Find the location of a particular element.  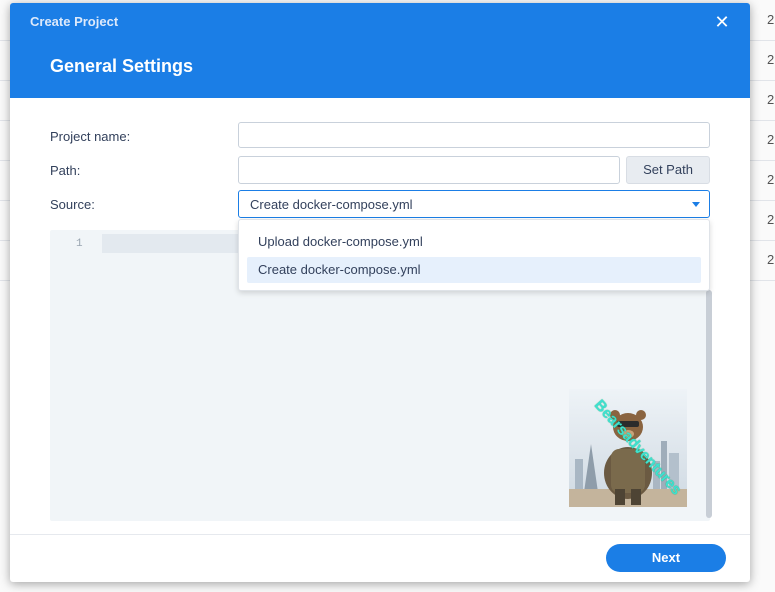

project-name-input is located at coordinates (474, 135).